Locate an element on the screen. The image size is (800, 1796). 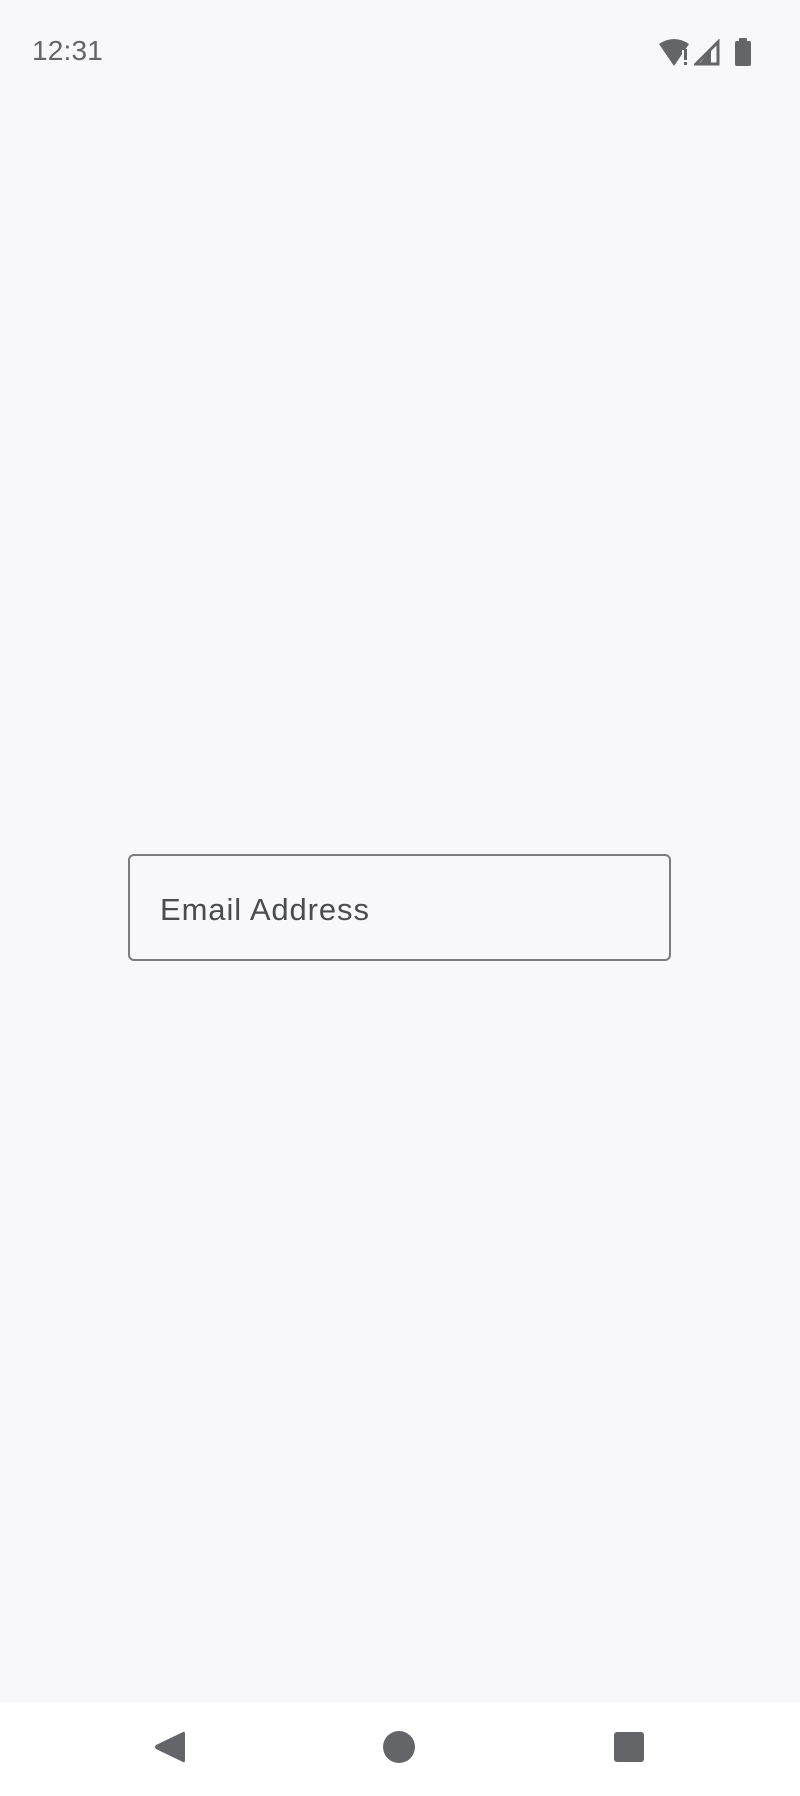
system-navigation-bar is located at coordinates (400, 1749).